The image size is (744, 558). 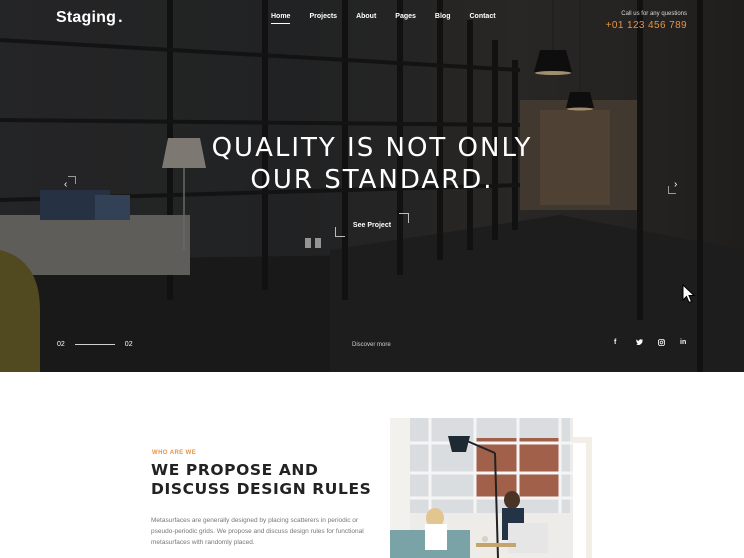 I want to click on nav-pages: Pages, so click(x=405, y=16).